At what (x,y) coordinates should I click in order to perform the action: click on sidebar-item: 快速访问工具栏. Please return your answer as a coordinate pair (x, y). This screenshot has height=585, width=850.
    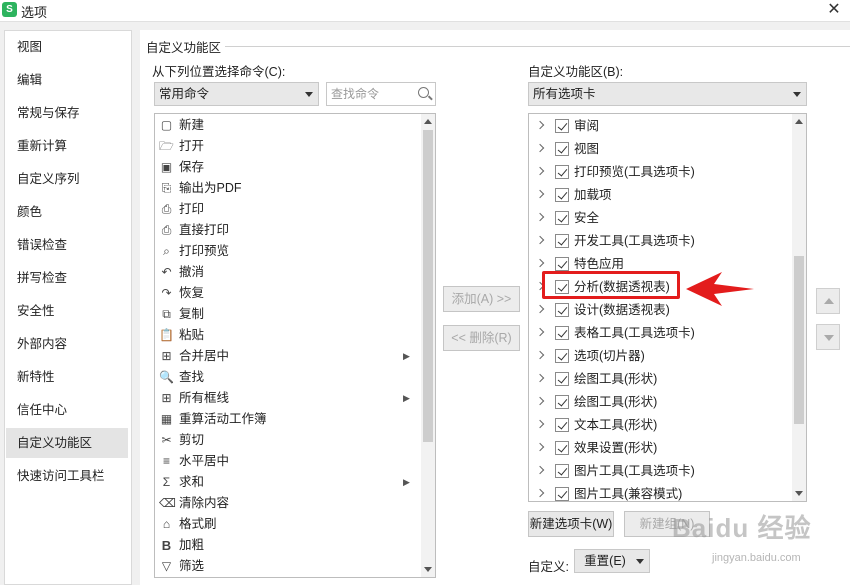
    Looking at the image, I should click on (67, 476).